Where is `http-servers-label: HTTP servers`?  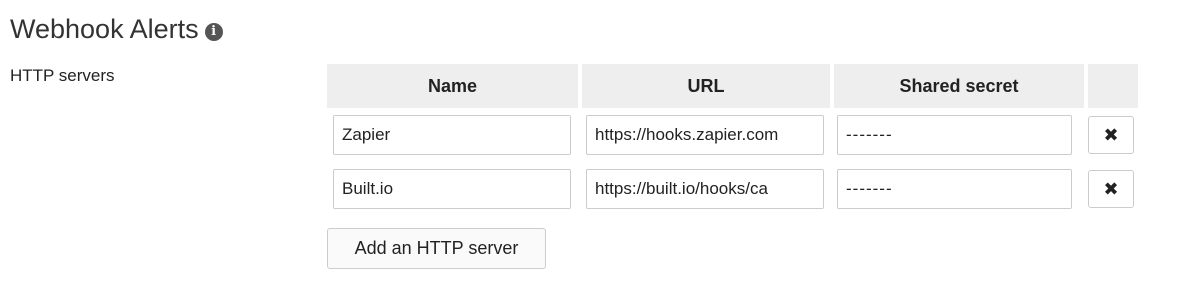 http-servers-label: HTTP servers is located at coordinates (62, 75).